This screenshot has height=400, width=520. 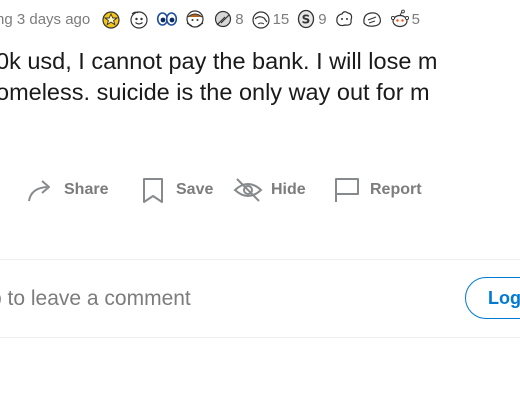 What do you see at coordinates (195, 19) in the screenshot?
I see `hugz-icon` at bounding box center [195, 19].